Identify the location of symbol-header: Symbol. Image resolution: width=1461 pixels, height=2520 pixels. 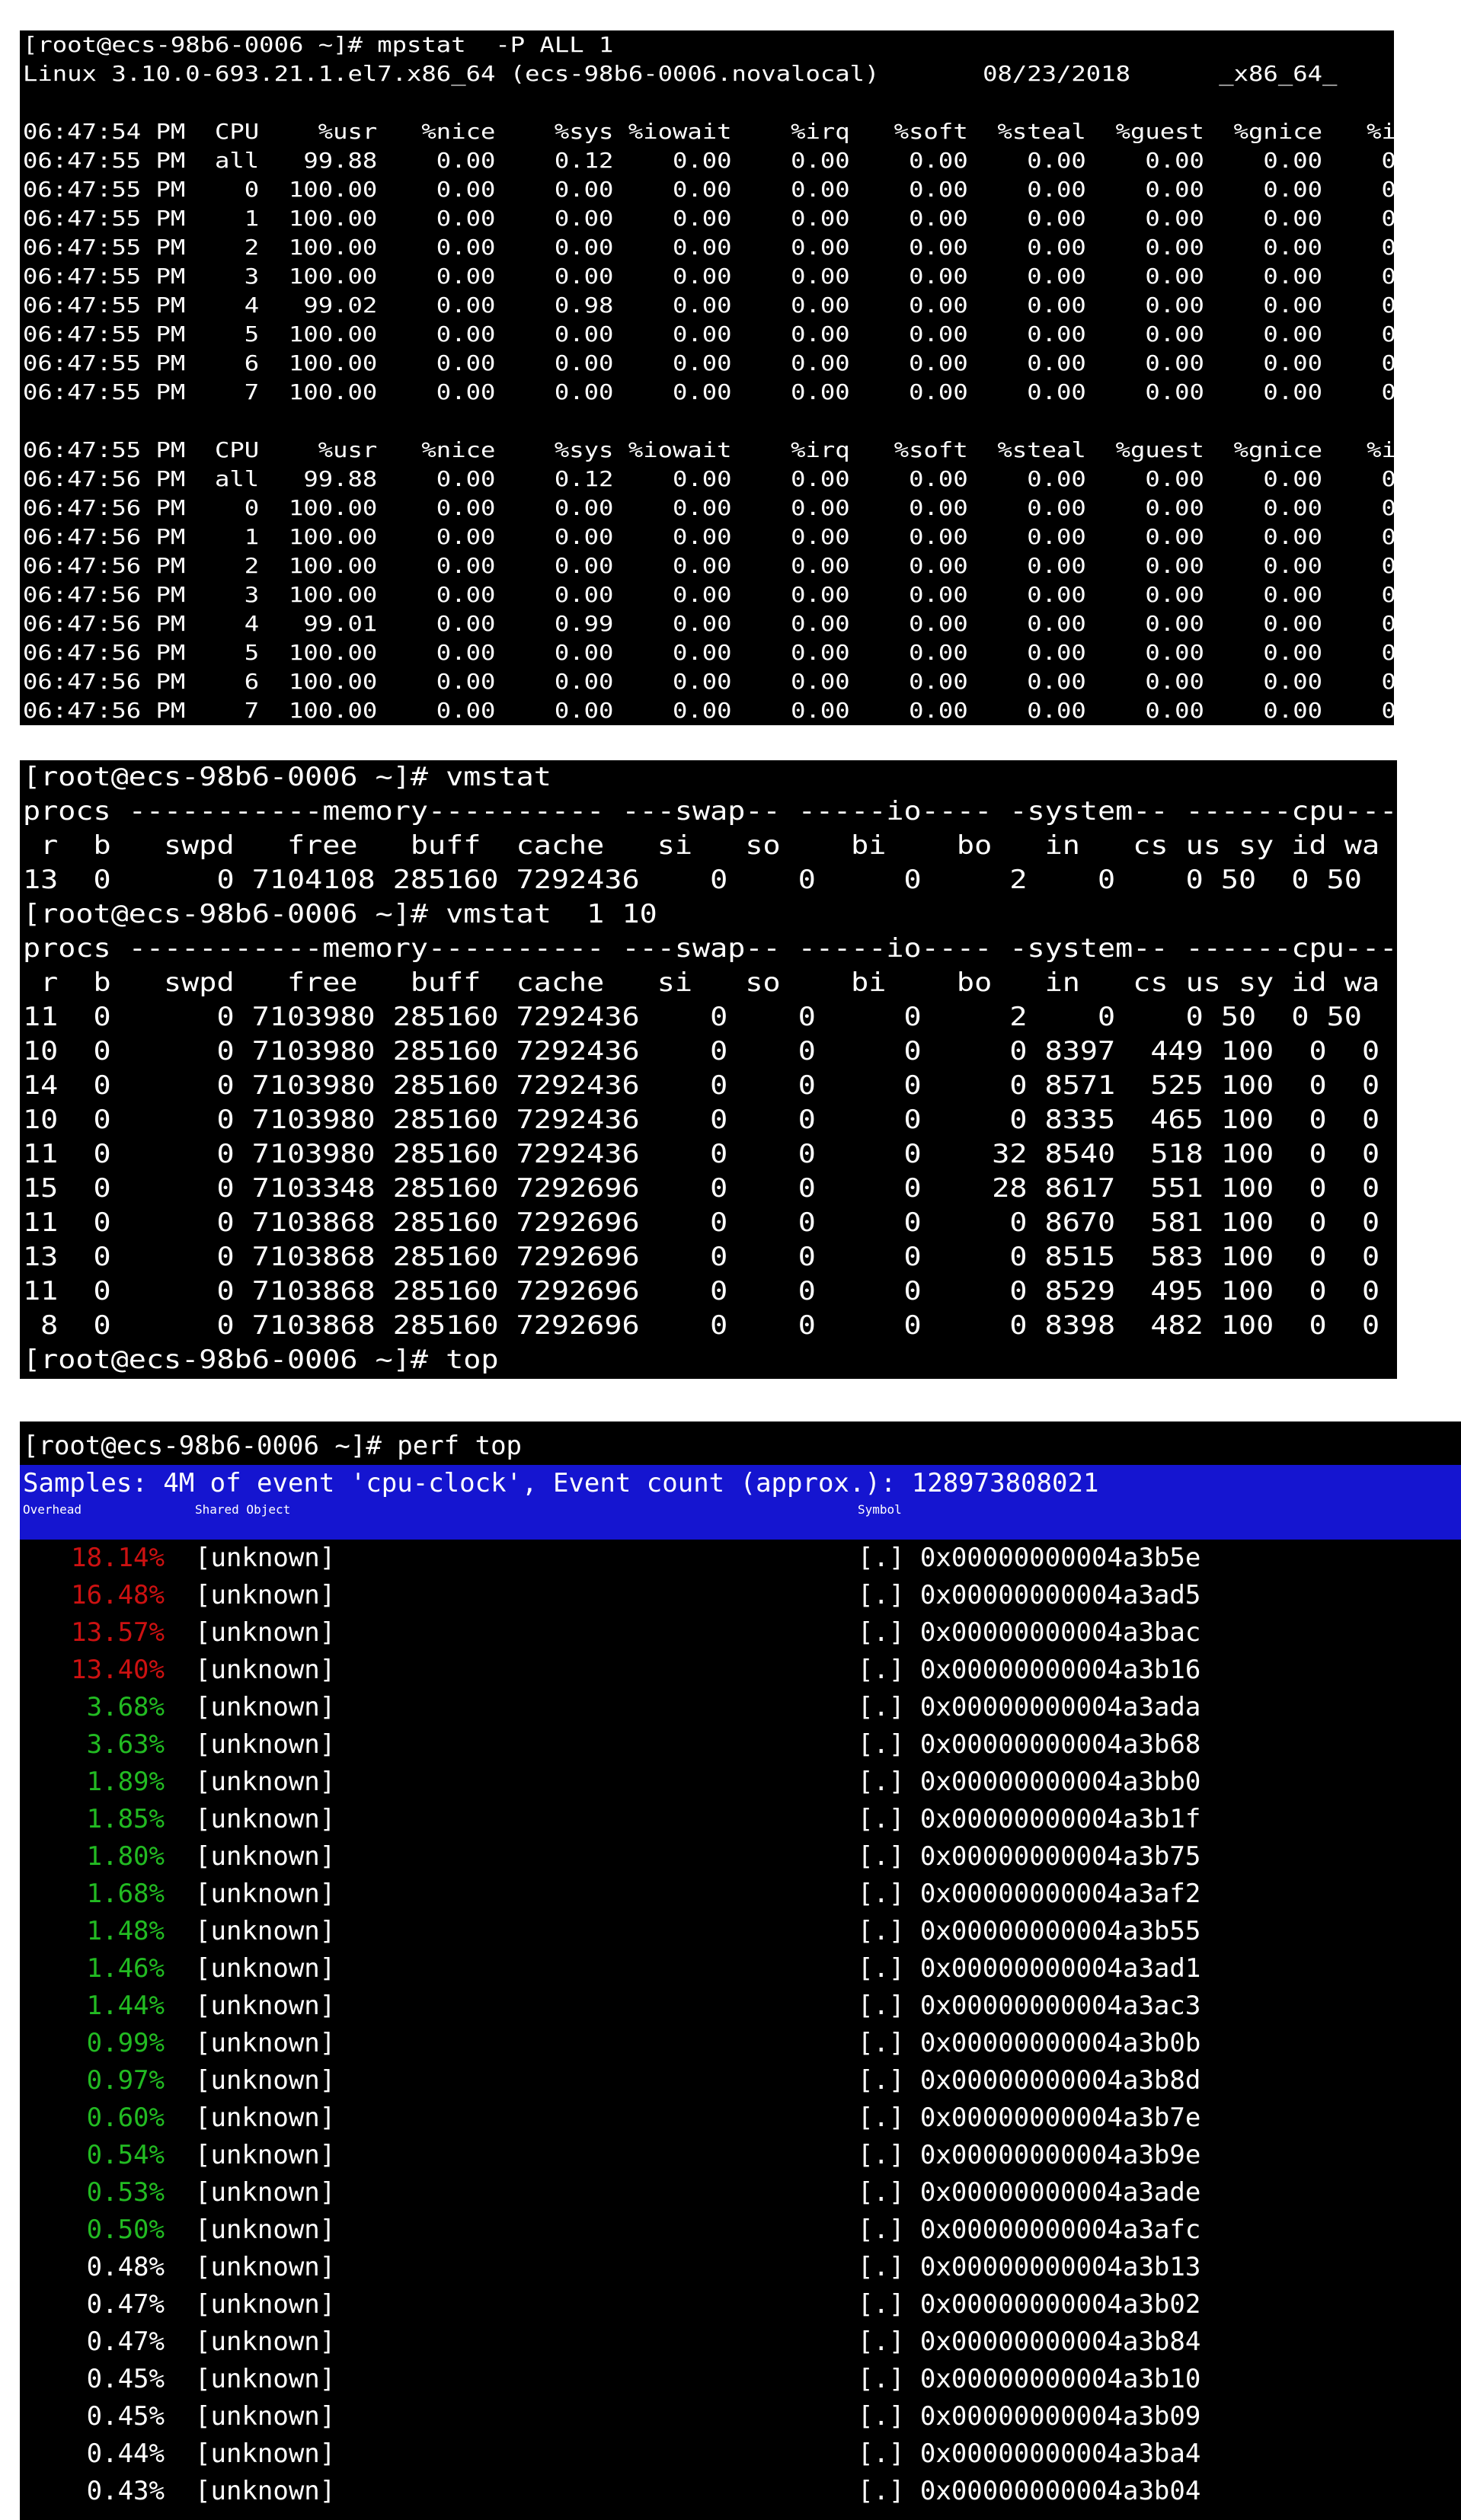
(880, 1509).